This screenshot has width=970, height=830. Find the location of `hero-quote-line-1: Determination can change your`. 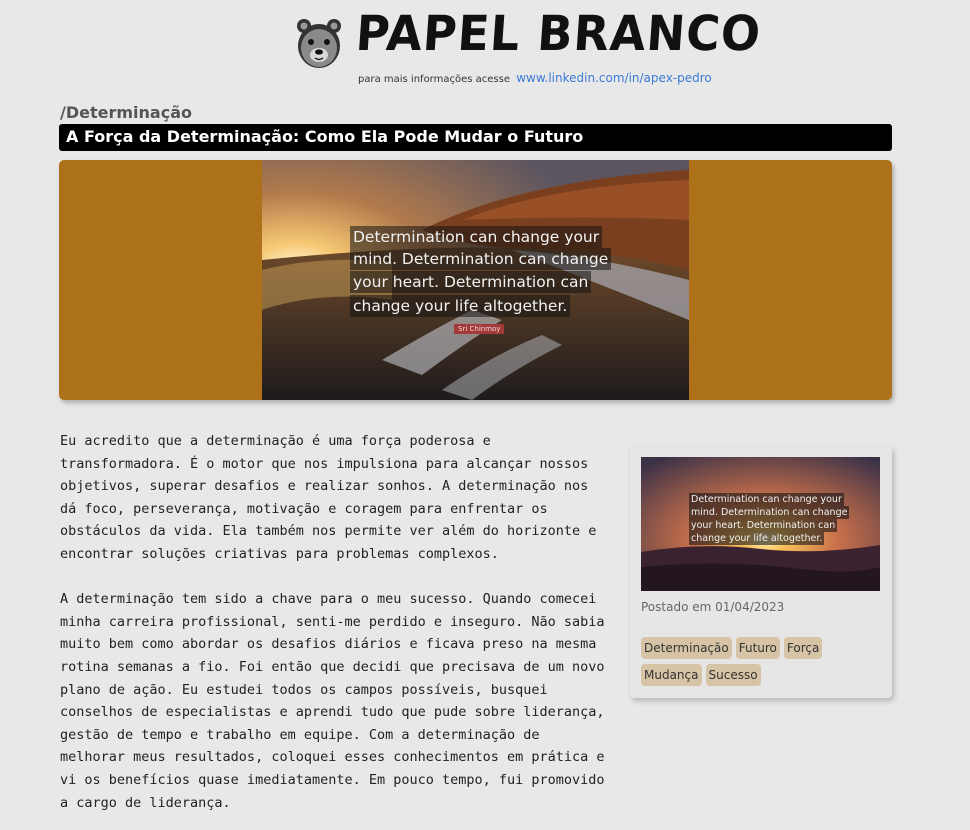

hero-quote-line-1: Determination can change your is located at coordinates (476, 237).